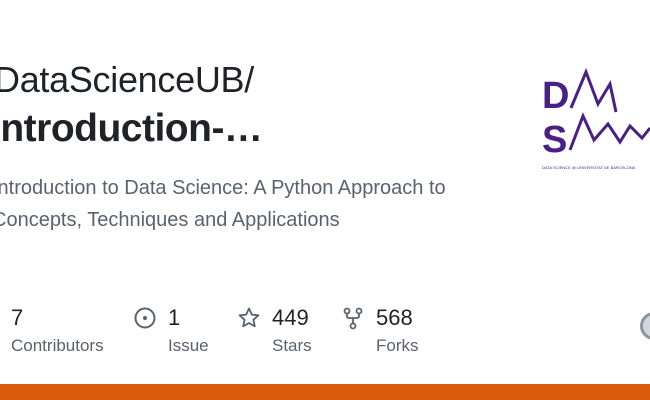 This screenshot has height=400, width=650. What do you see at coordinates (188, 345) in the screenshot?
I see `issues-label: Issue` at bounding box center [188, 345].